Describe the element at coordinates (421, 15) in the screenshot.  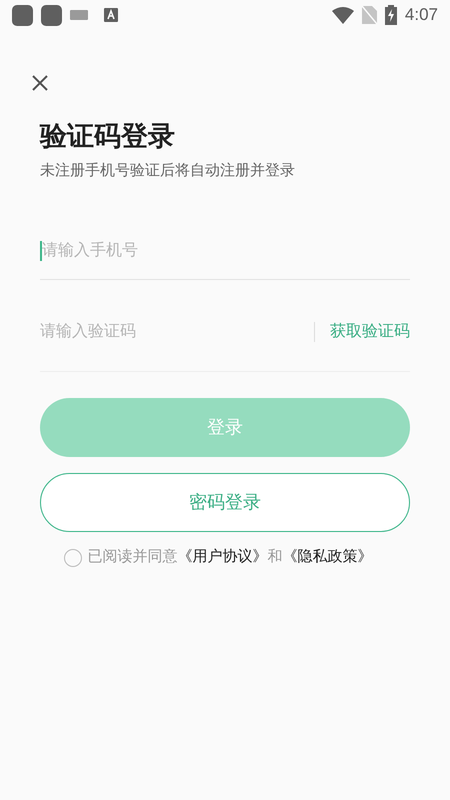
I see `status-time: 4:07` at that location.